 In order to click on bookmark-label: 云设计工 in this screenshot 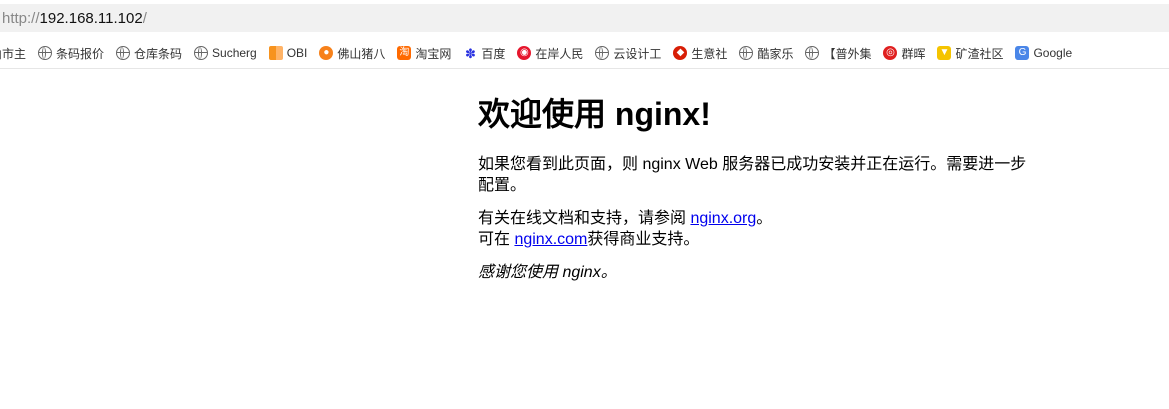, I will do `click(637, 53)`.